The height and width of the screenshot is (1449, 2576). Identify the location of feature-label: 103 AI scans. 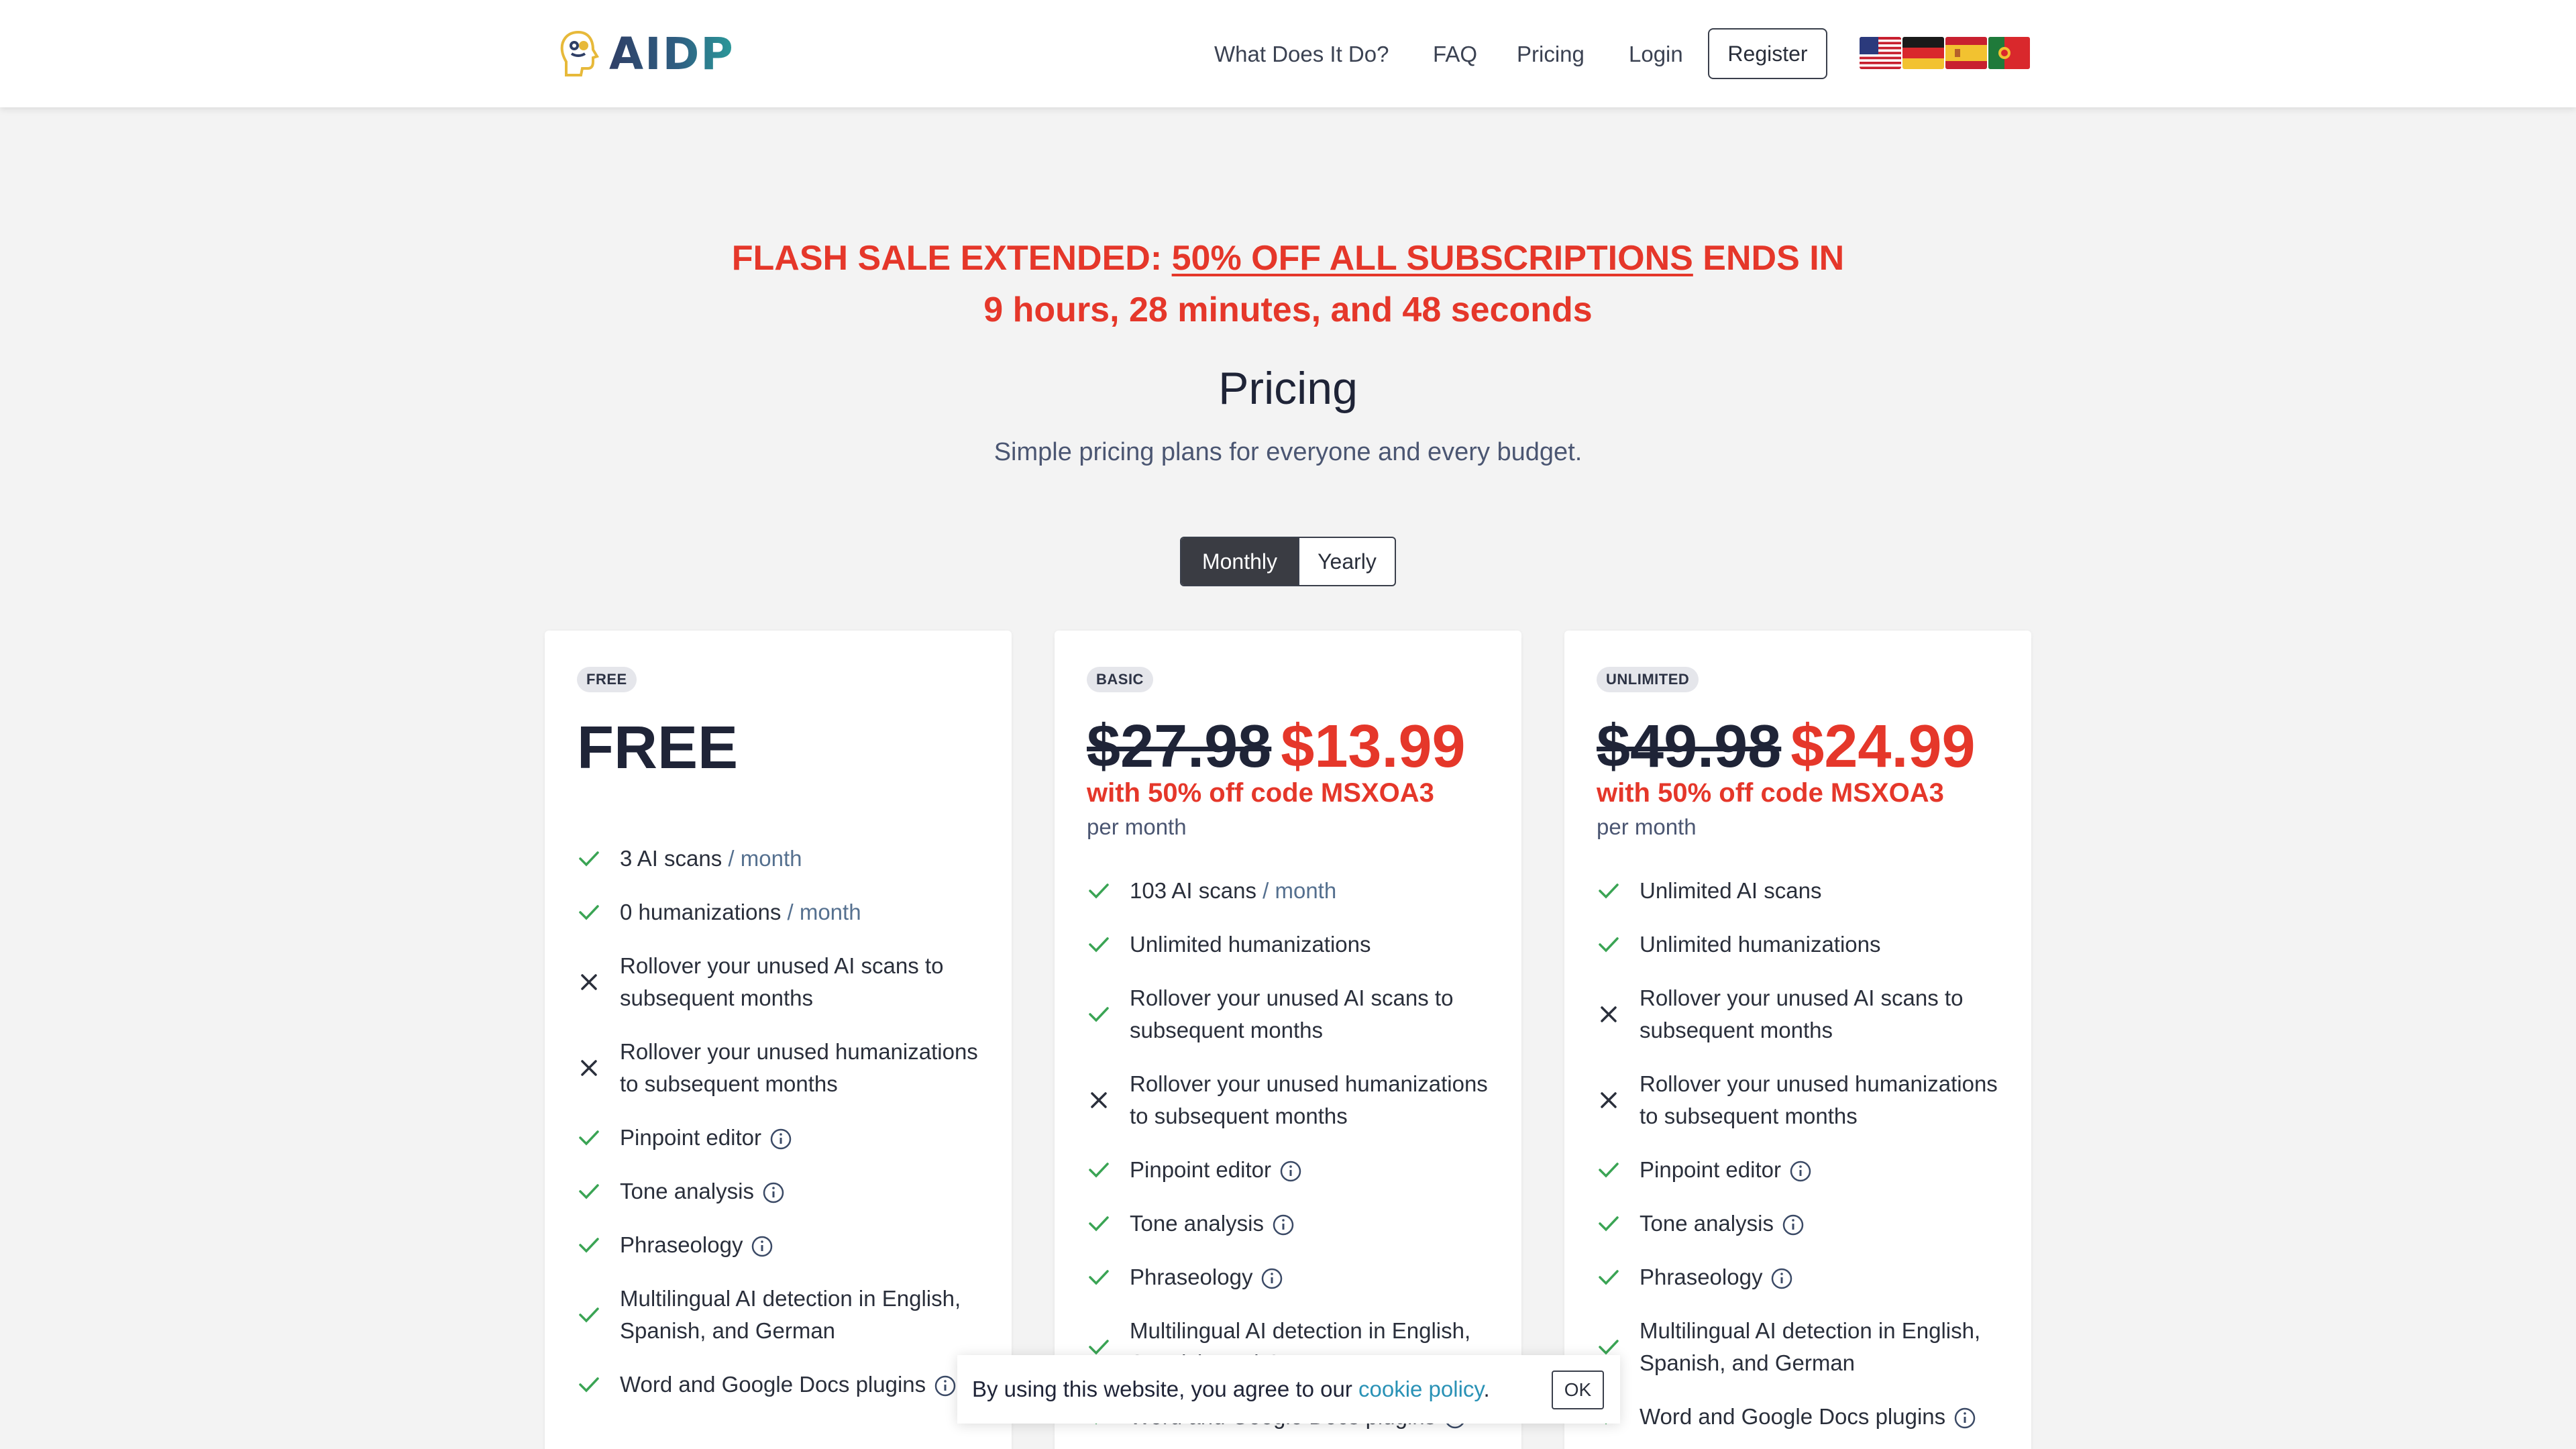
(1193, 890).